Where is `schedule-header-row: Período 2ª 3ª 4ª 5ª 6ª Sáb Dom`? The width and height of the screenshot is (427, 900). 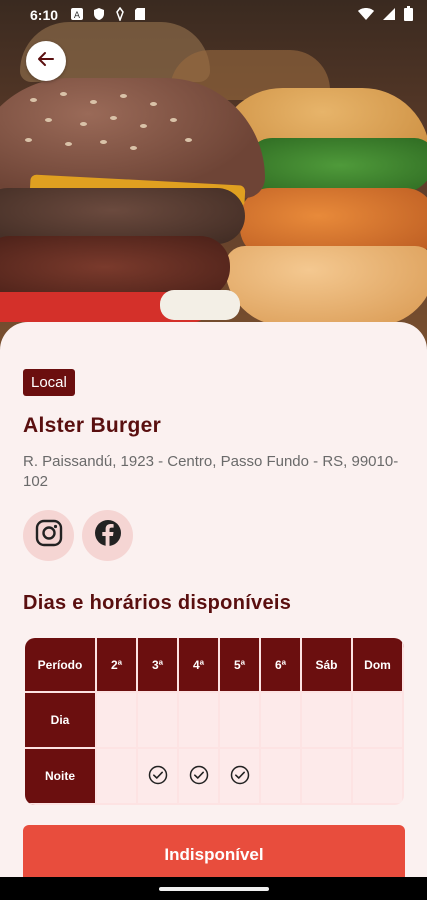
schedule-header-row: Período 2ª 3ª 4ª 5ª 6ª Sáb Dom is located at coordinates (214, 665).